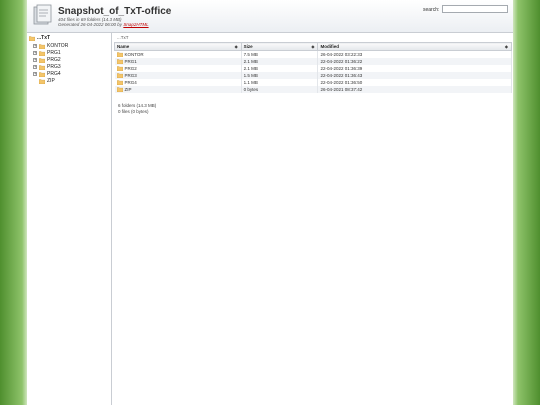 The width and height of the screenshot is (540, 405). What do you see at coordinates (123, 37) in the screenshot?
I see `current-path: ...TxT` at bounding box center [123, 37].